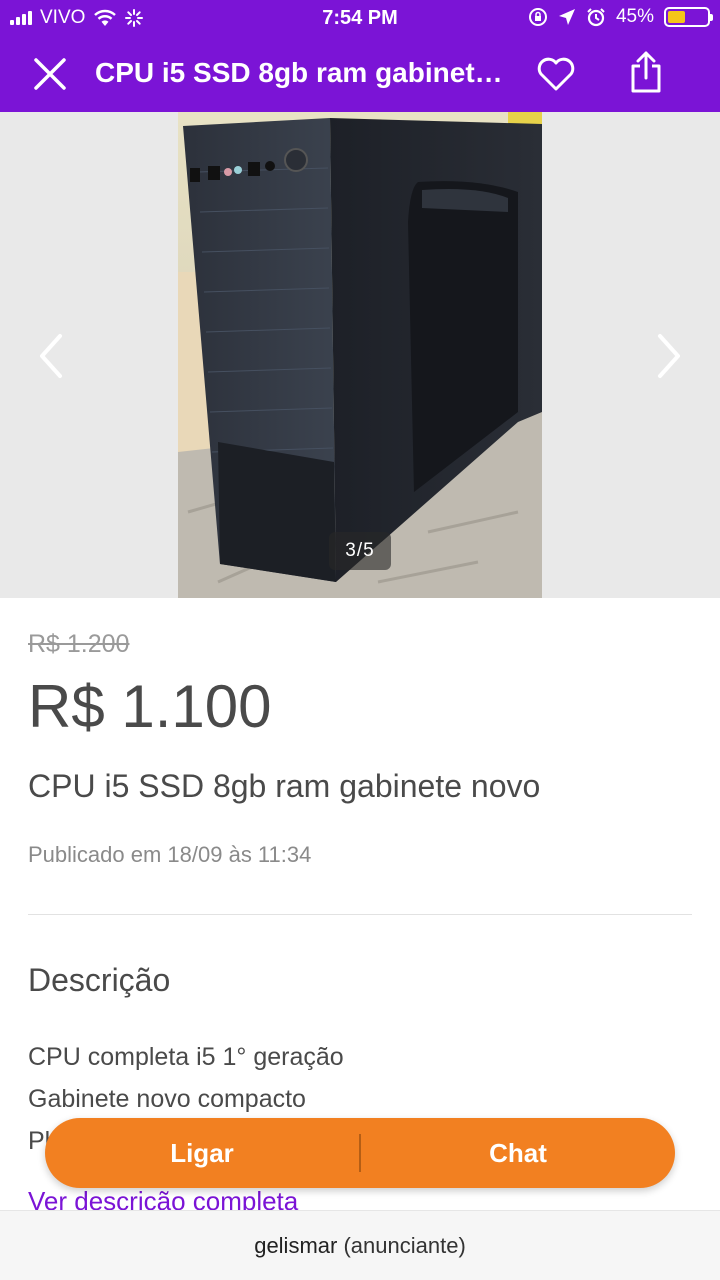 This screenshot has height=1280, width=720. I want to click on navigation-bar: CPU i5 SSD 8gb ram gabinete novo, so click(360, 74).